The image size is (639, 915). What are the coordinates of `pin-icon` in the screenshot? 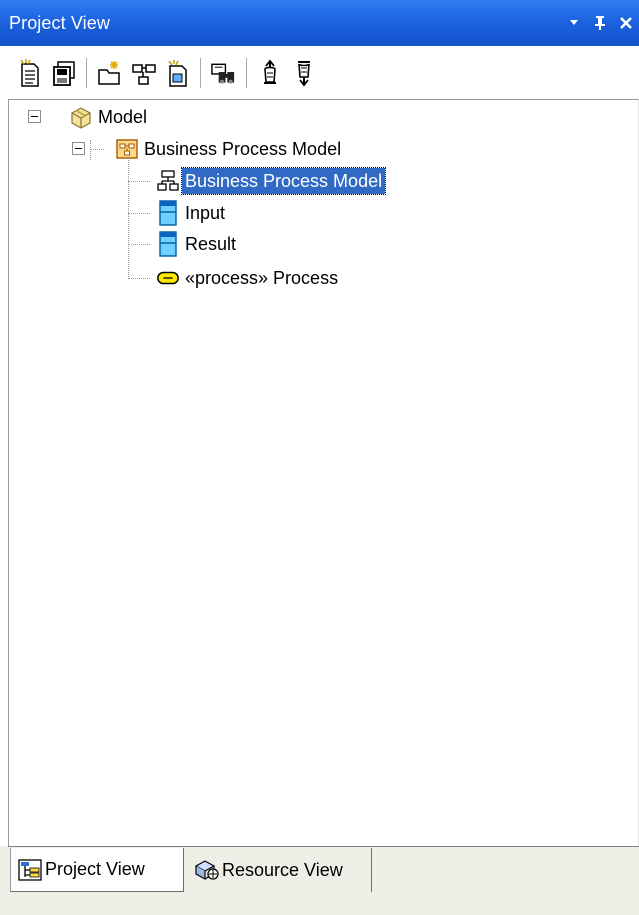 It's located at (600, 23).